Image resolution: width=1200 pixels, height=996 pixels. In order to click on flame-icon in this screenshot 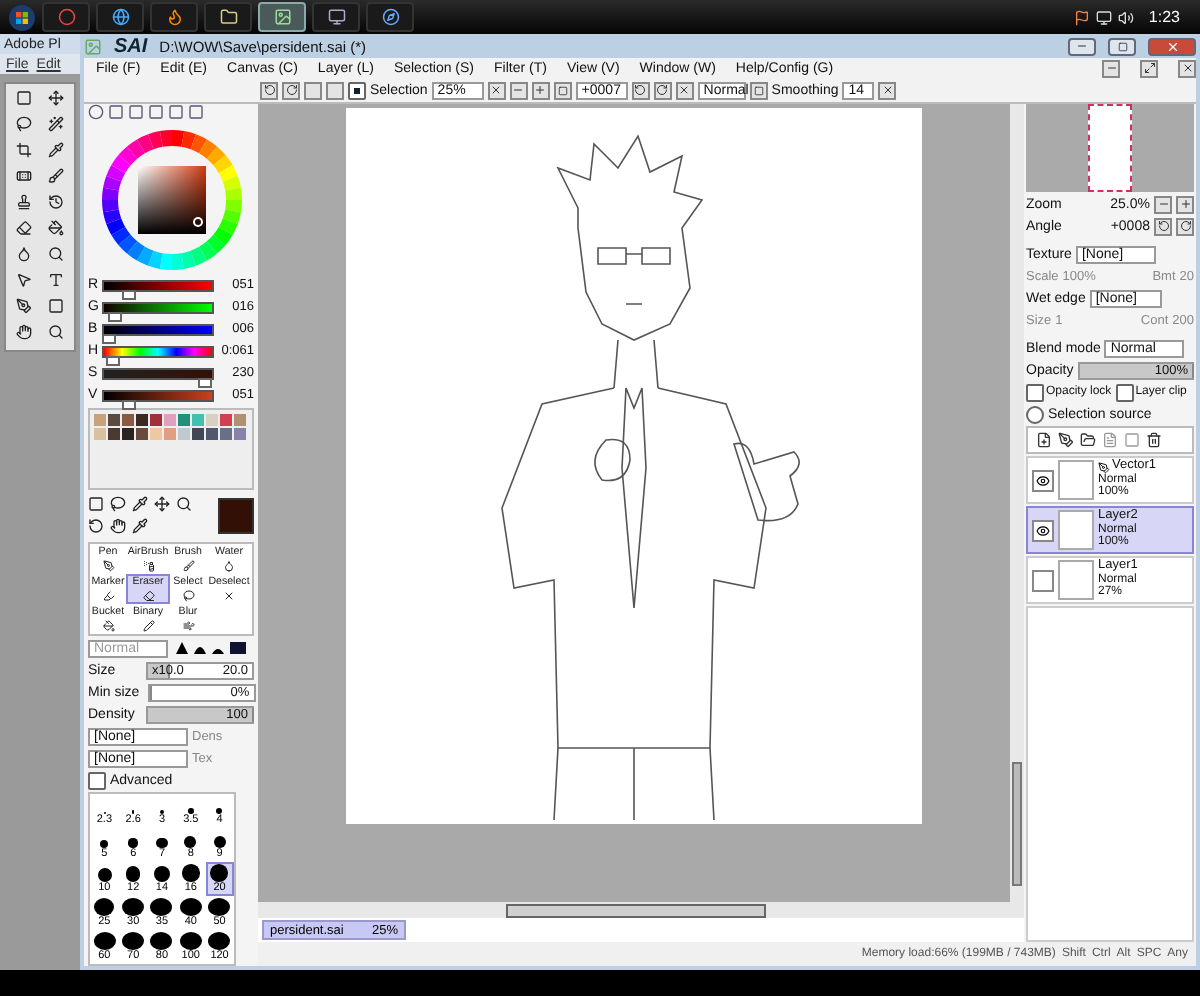, I will do `click(174, 17)`.